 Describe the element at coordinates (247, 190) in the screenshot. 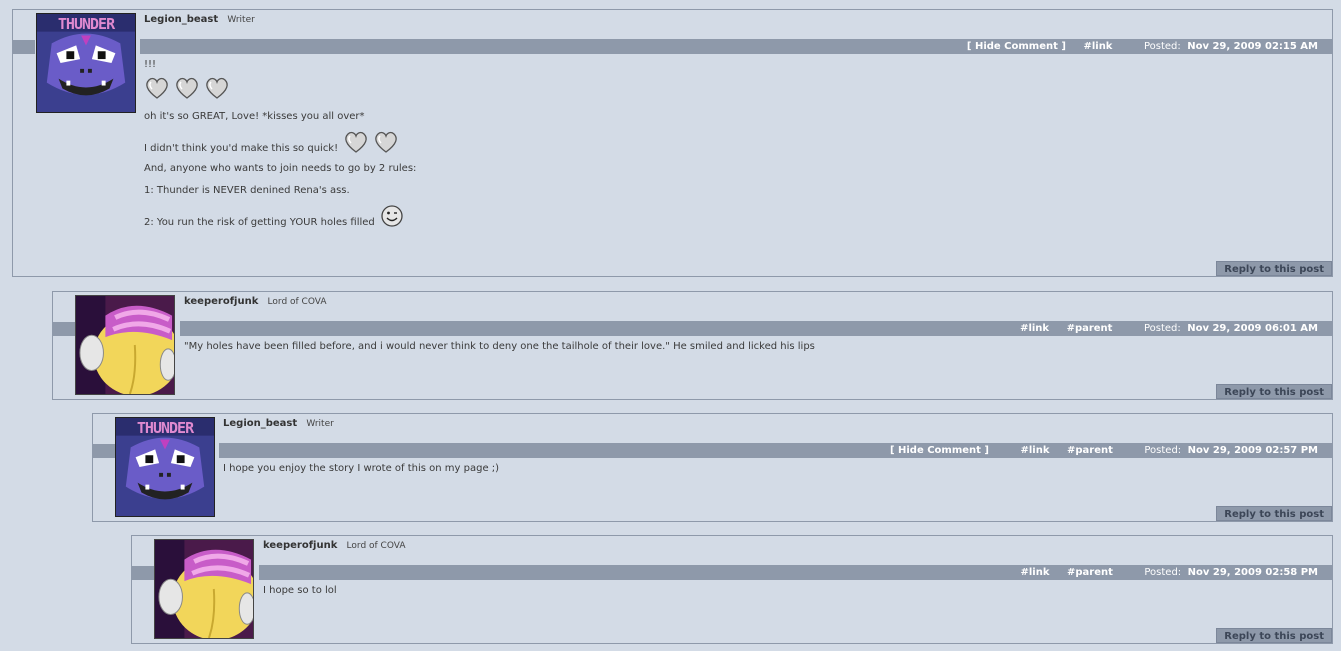

I see `comment-line: 1: Thunder is NEVER denined Rena's ass.` at that location.